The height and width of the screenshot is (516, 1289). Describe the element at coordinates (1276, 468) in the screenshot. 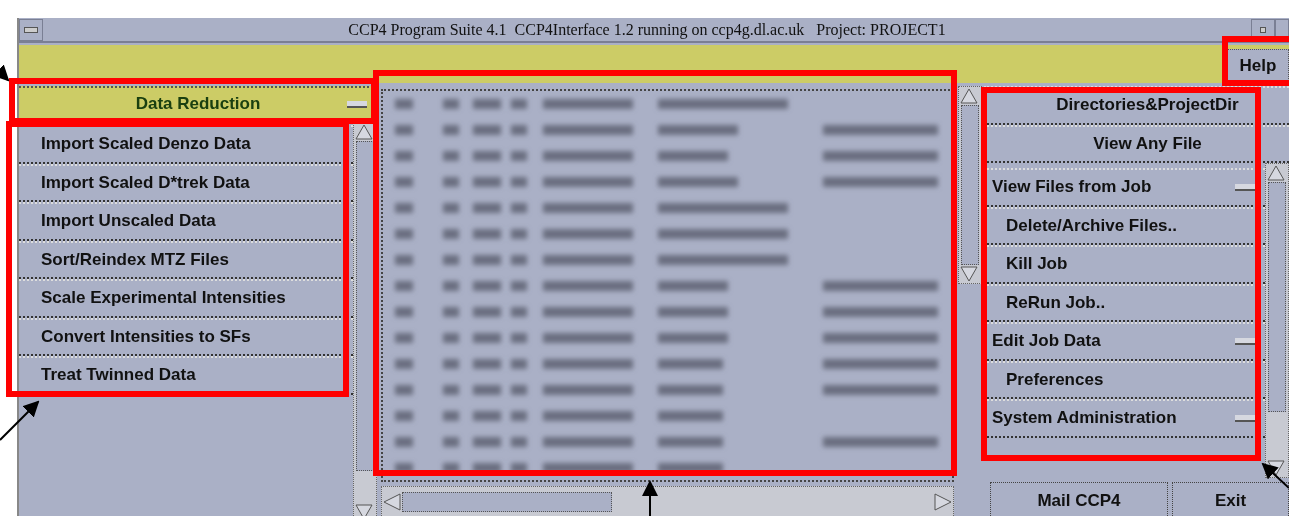

I see `scroll-down-arrow-icon` at that location.